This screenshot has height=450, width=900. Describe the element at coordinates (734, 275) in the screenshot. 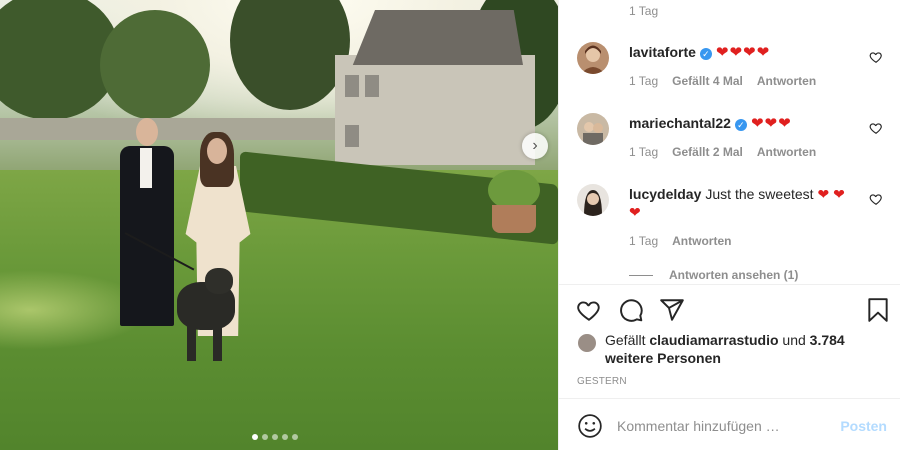

I see `view-replies-label: Antworten ansehen (1)` at that location.